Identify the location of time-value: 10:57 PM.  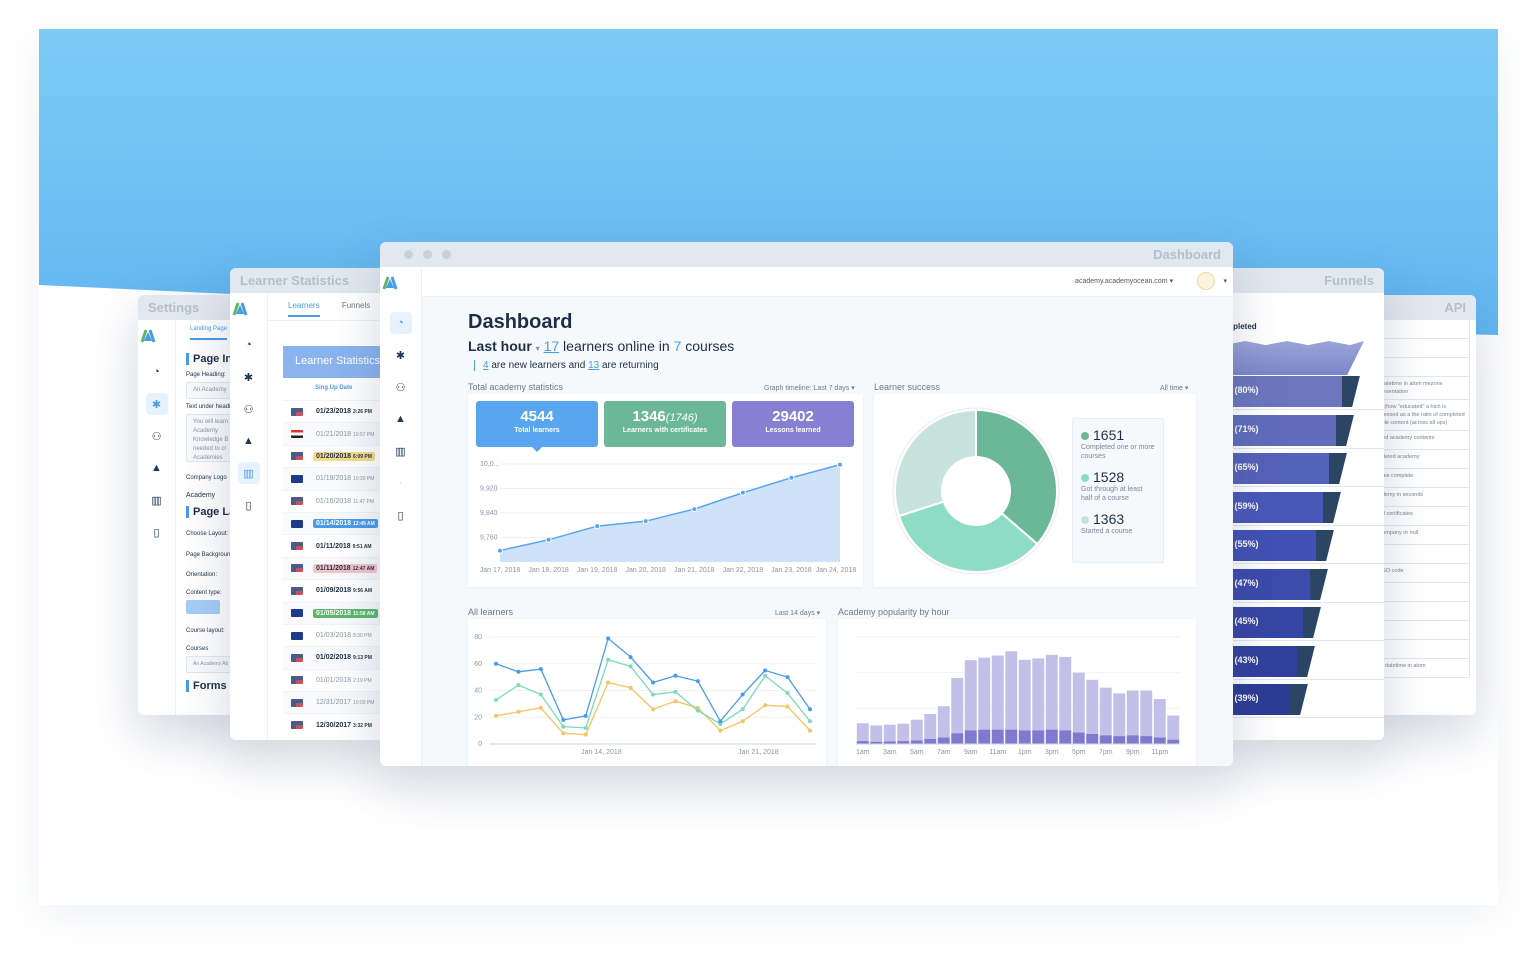
(364, 434).